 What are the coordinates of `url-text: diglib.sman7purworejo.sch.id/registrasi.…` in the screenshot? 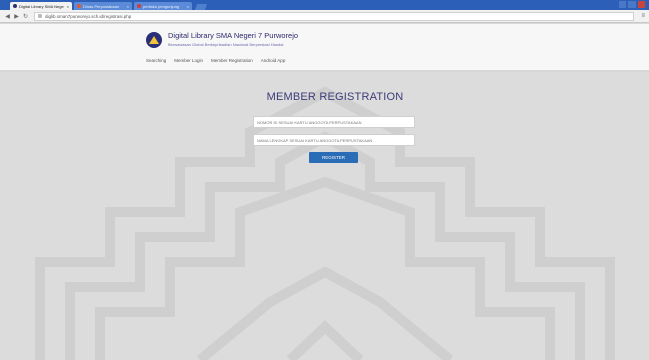 It's located at (88, 16).